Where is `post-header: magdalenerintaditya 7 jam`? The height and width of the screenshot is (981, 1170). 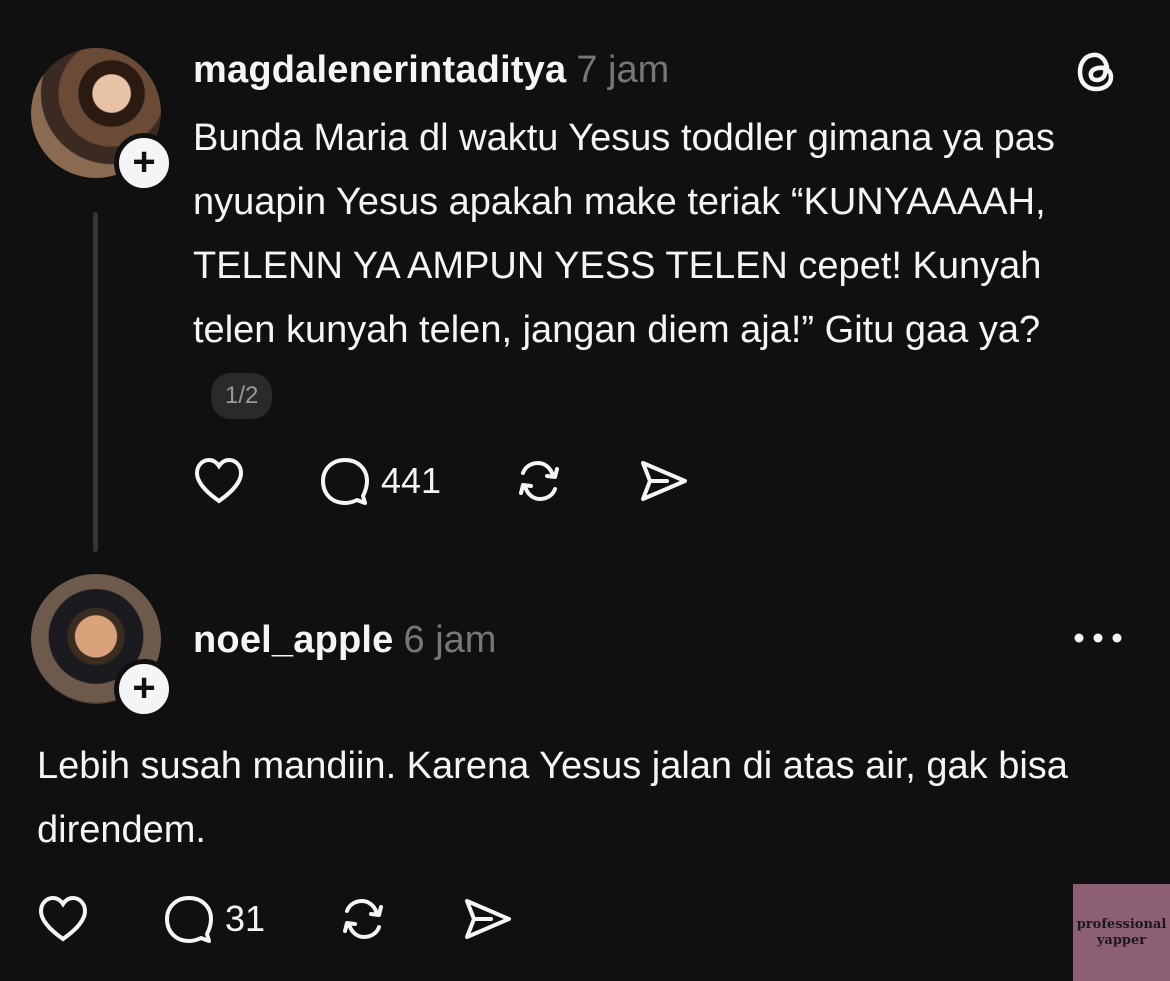 post-header: magdalenerintaditya 7 jam is located at coordinates (431, 74).